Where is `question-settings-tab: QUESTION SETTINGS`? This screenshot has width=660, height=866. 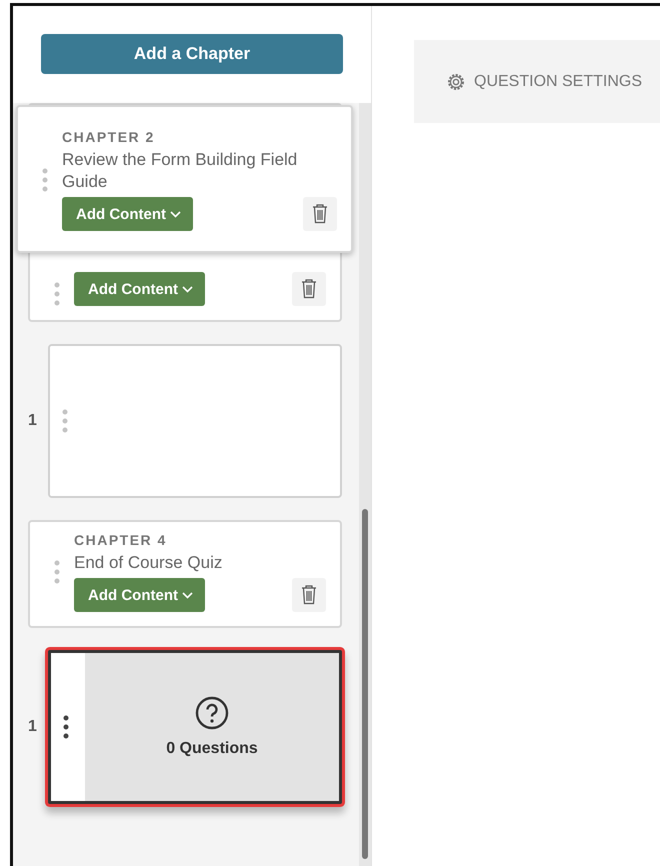
question-settings-tab: QUESTION SETTINGS is located at coordinates (537, 81).